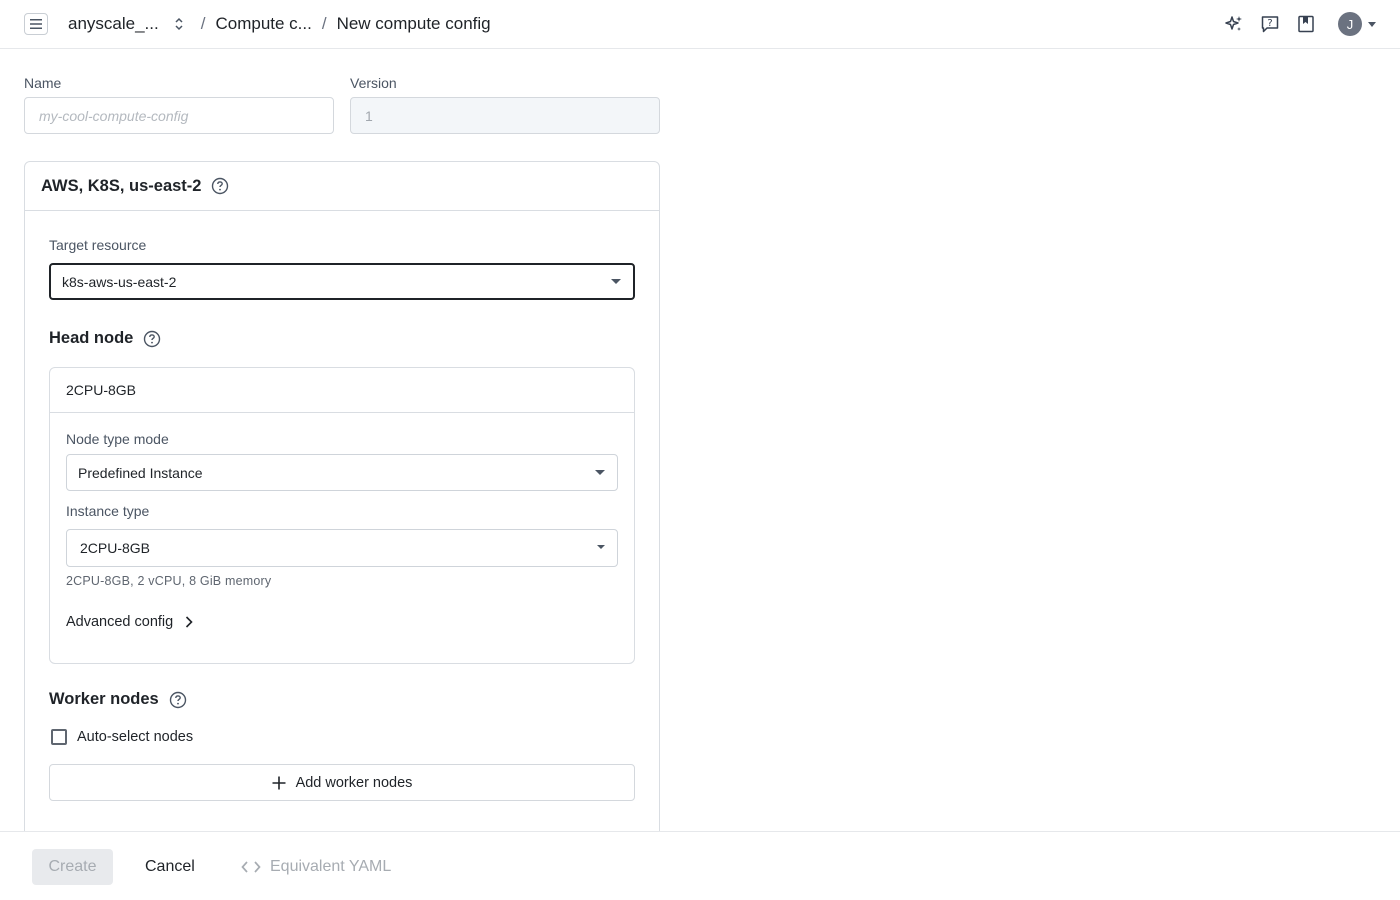 This screenshot has height=900, width=1400. I want to click on footer-bar: Create Cancel Equivalent YAML, so click(700, 865).